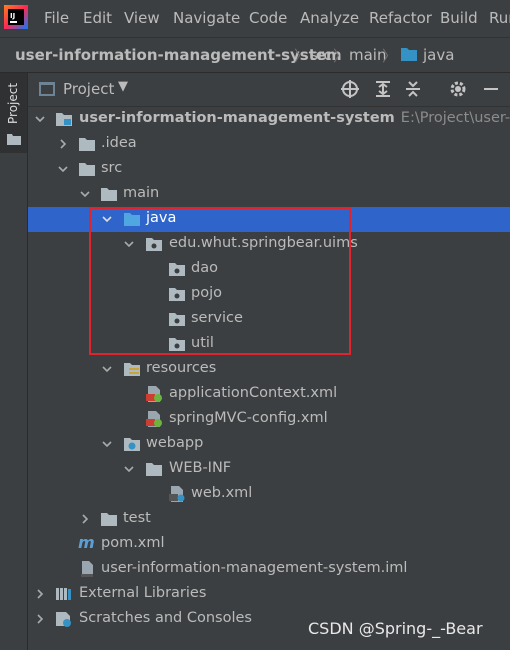  What do you see at coordinates (141, 193) in the screenshot?
I see `tree-node-label: main` at bounding box center [141, 193].